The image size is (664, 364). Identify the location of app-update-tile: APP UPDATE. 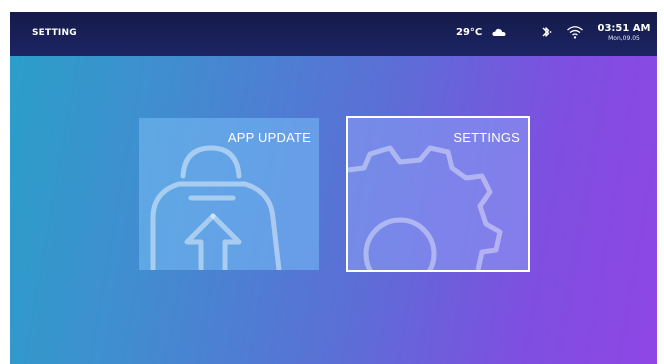
(229, 194).